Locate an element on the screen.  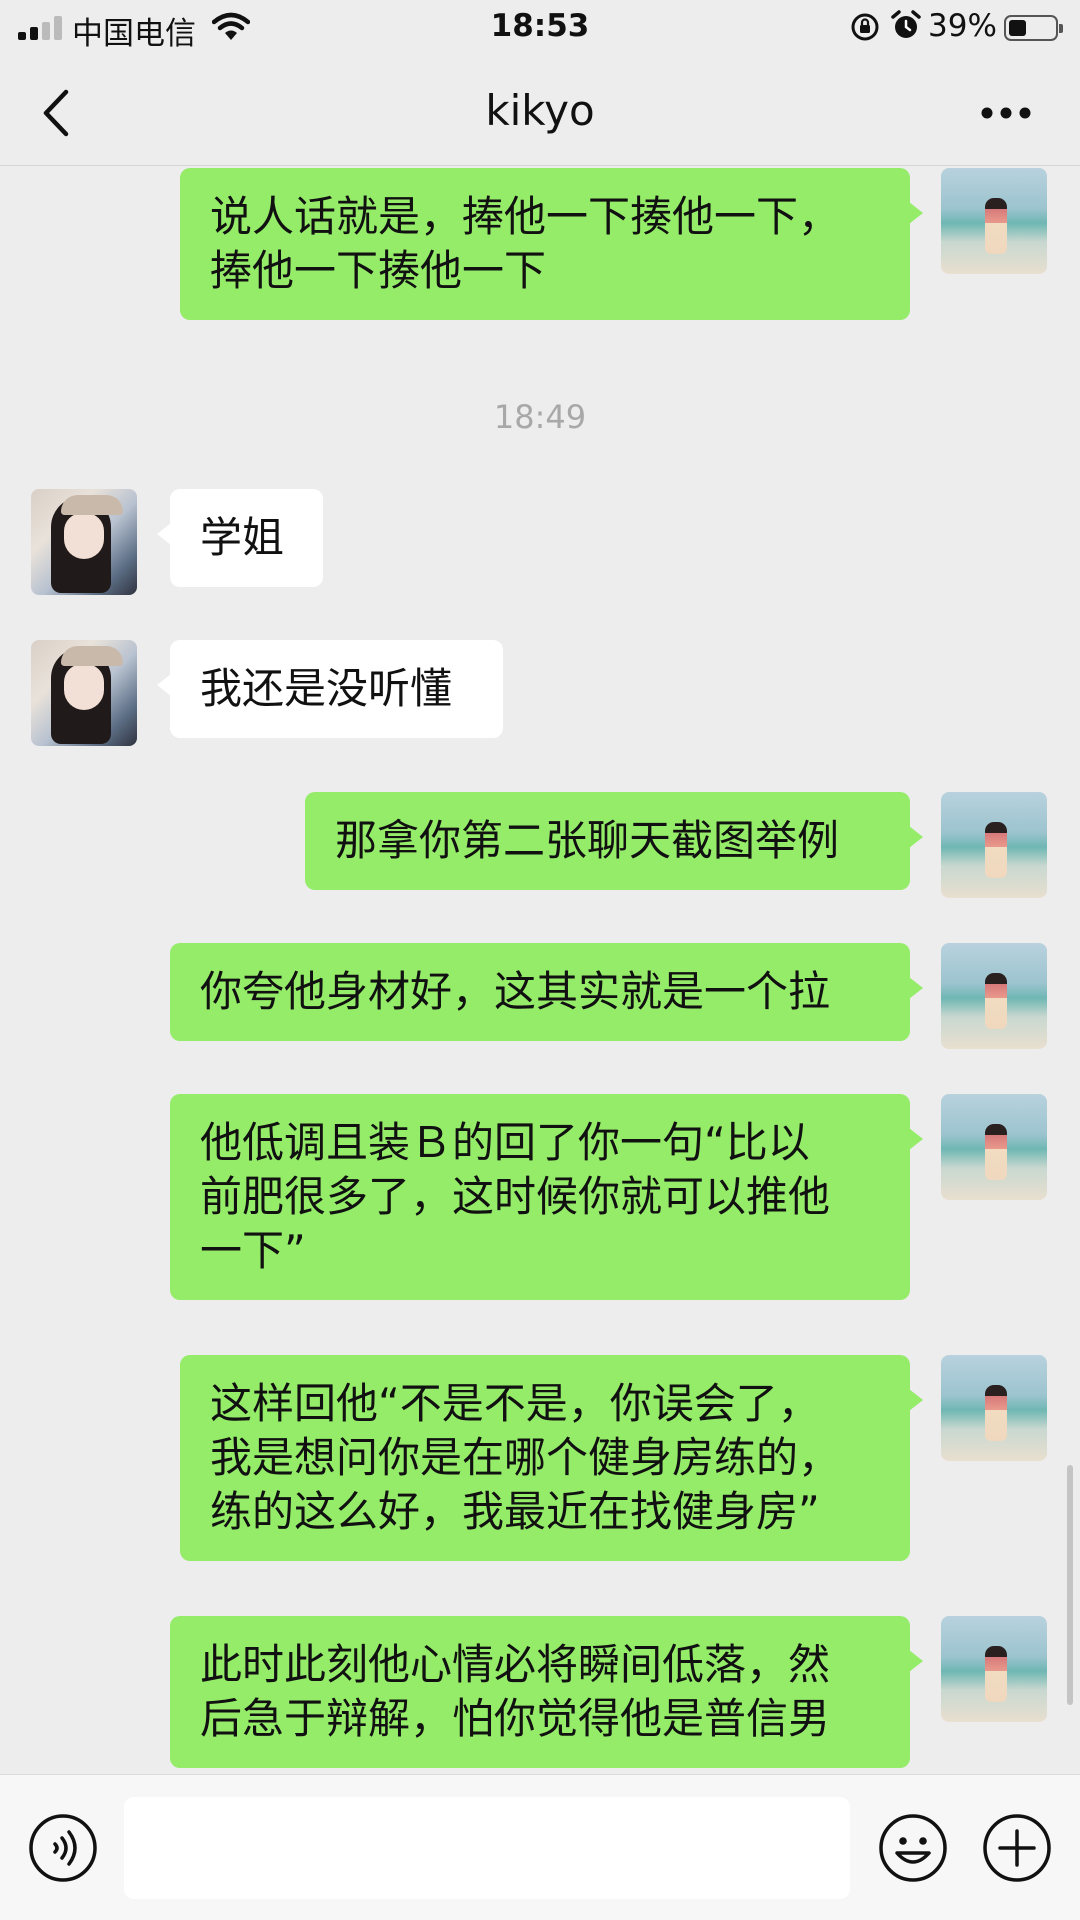
message-line: 我是想问你是在哪个健身房练的， is located at coordinates (525, 1457).